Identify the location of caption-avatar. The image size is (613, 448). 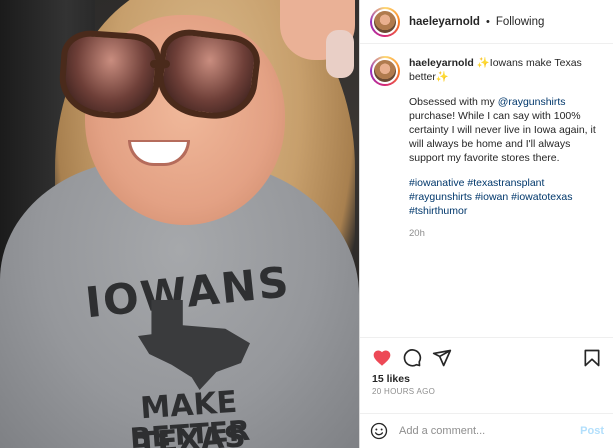
(385, 71).